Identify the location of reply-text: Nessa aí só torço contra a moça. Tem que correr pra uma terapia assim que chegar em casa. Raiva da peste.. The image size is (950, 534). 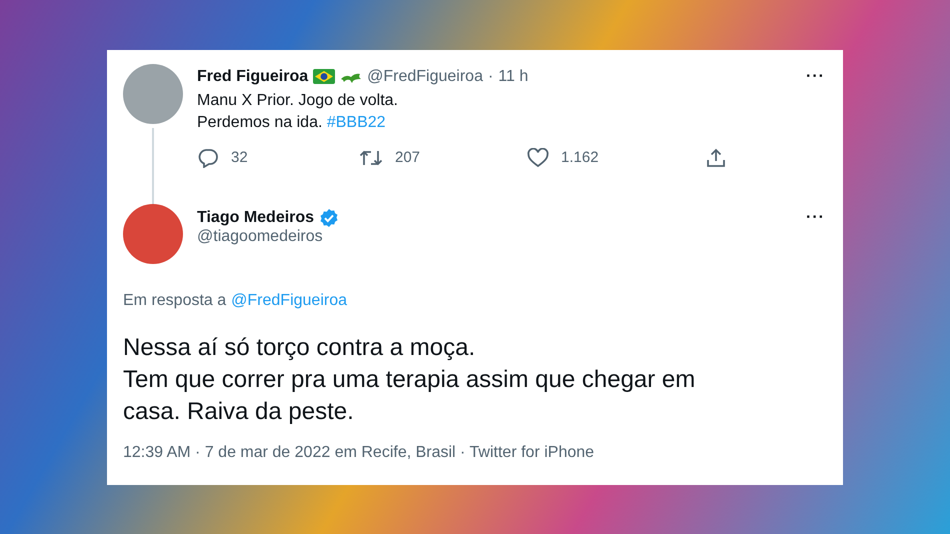
(409, 379).